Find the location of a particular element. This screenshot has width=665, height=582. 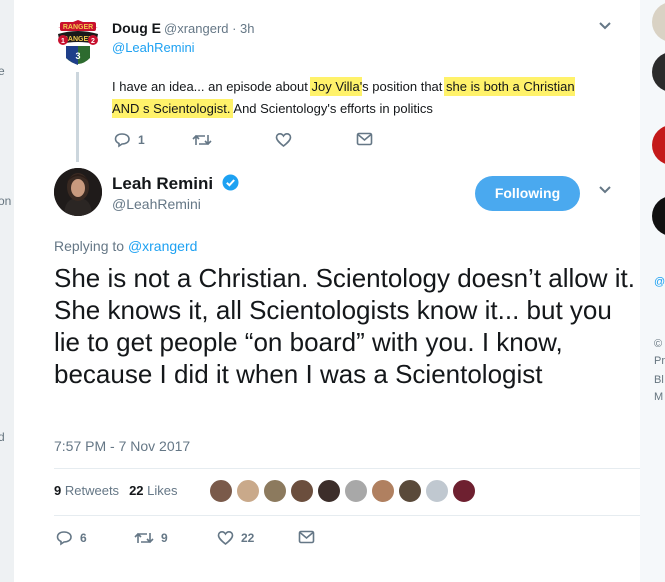

verified-badge-icon is located at coordinates (230, 182).